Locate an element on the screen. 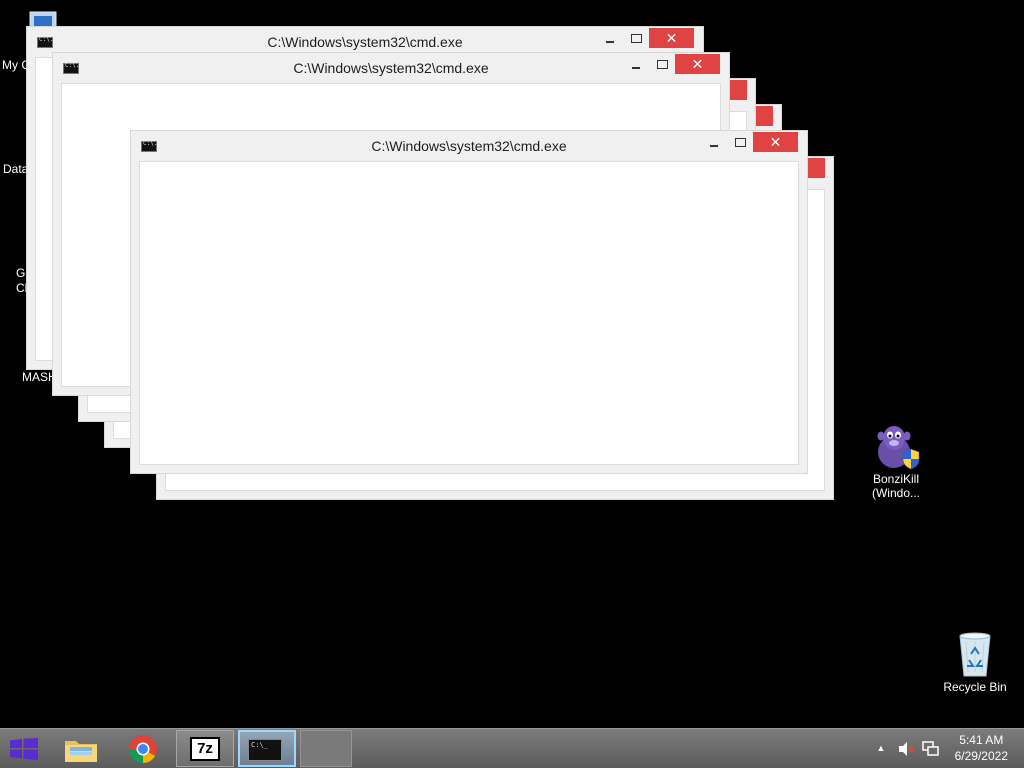 This screenshot has width=1024, height=768. show-hidden-icons-button: ▲ is located at coordinates (881, 748).